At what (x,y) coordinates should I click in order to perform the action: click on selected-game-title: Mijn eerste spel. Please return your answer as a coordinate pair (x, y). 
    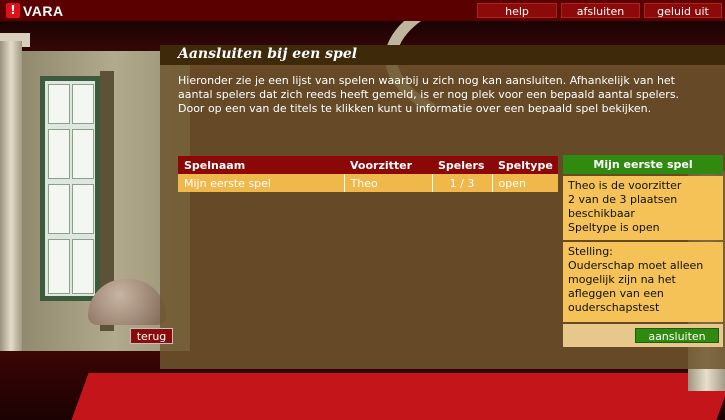
    Looking at the image, I should click on (643, 164).